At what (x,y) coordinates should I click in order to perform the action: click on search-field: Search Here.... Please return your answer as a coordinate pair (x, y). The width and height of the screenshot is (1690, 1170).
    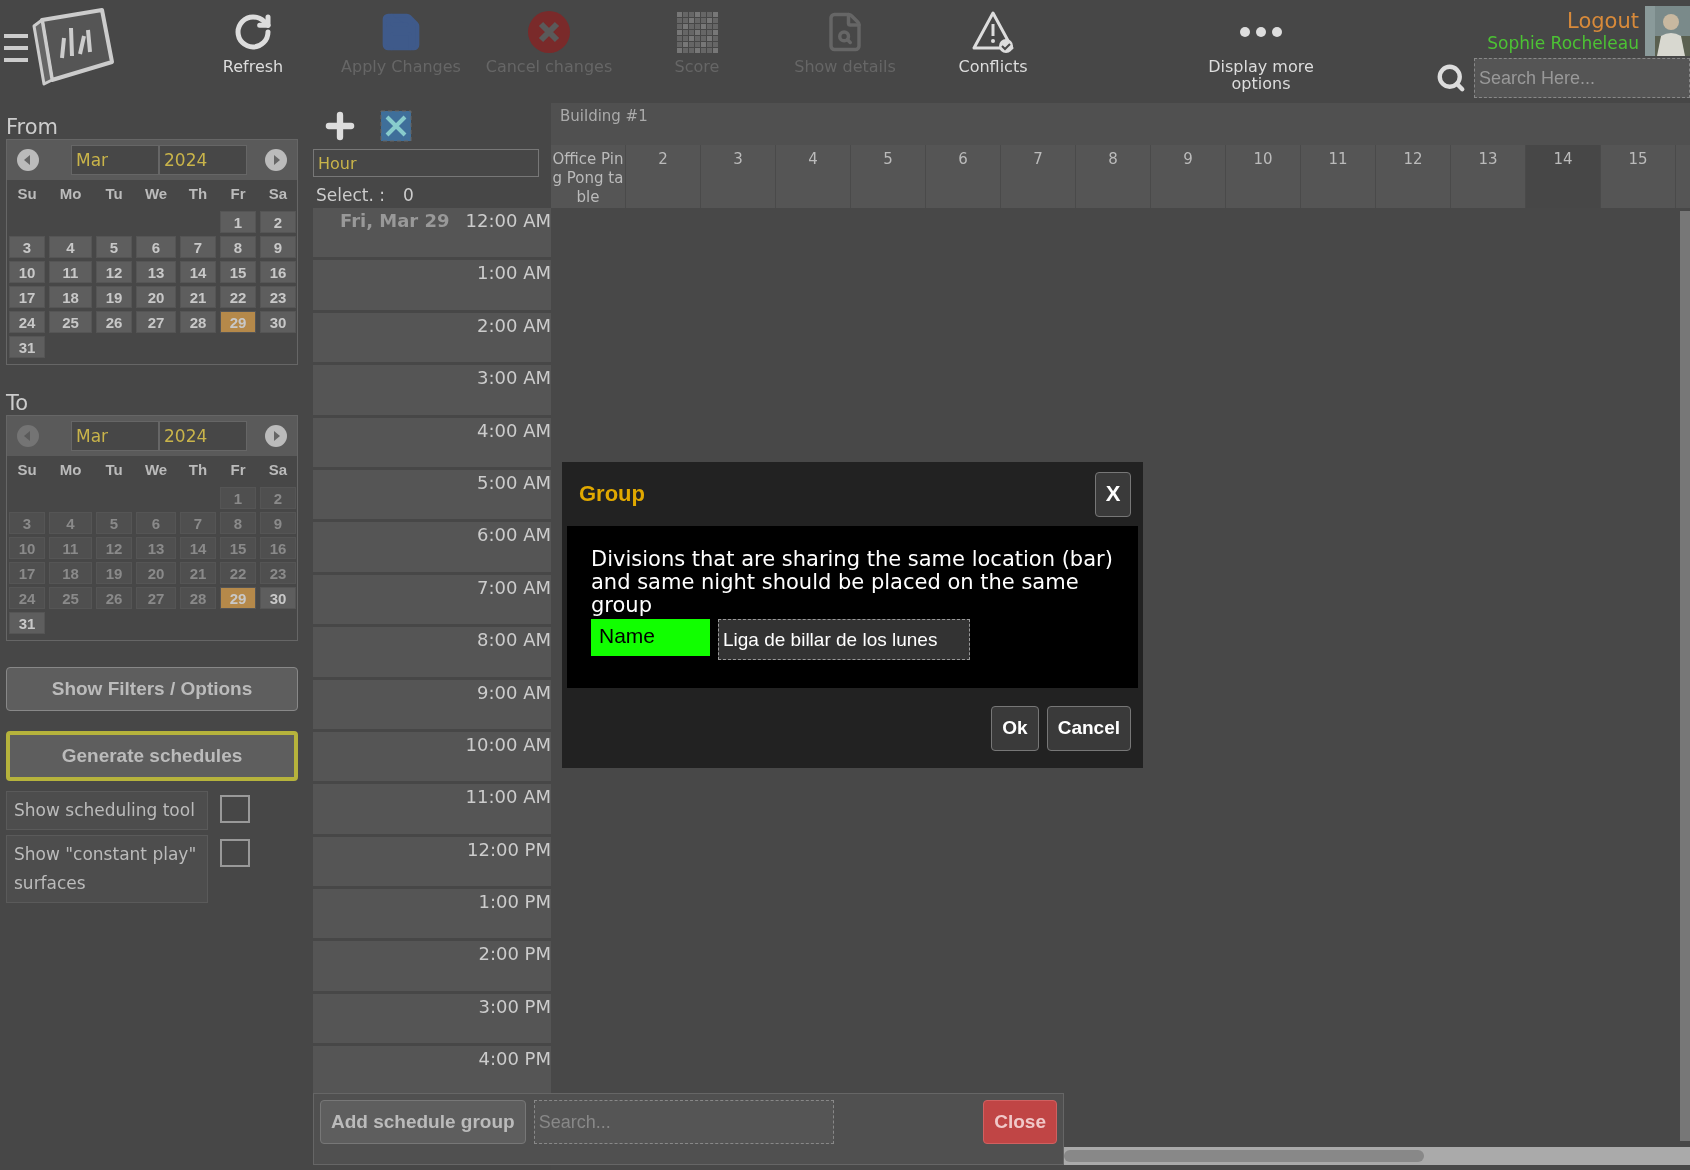
    Looking at the image, I should click on (1582, 78).